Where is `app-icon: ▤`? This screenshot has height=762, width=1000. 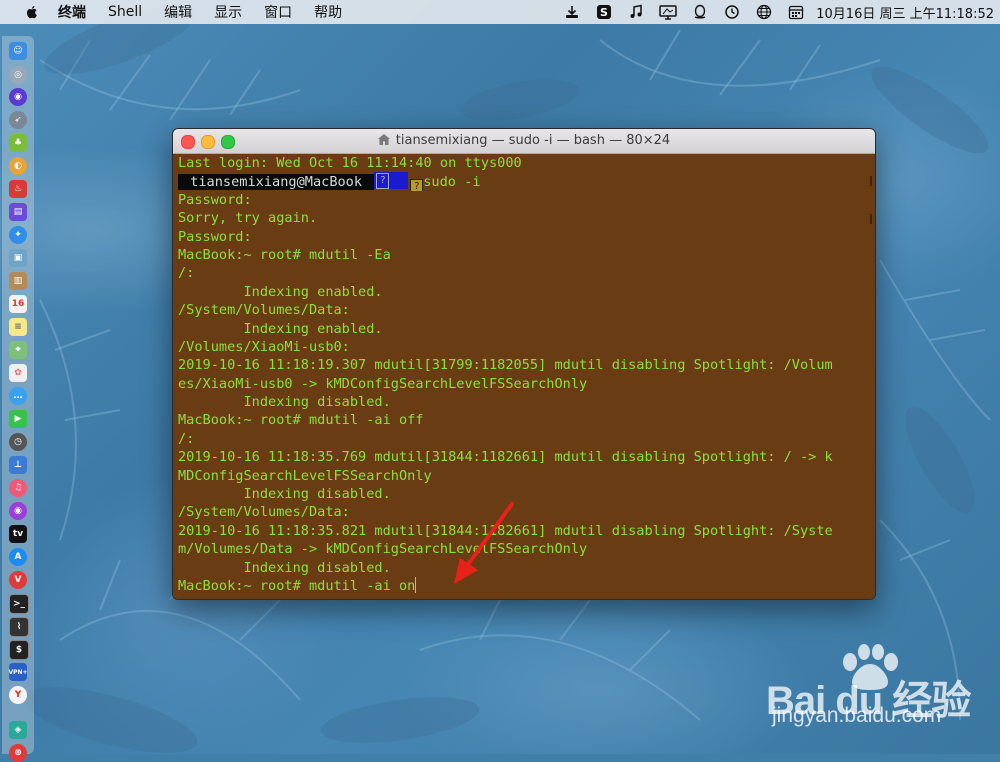
app-icon: ▤ is located at coordinates (18, 212).